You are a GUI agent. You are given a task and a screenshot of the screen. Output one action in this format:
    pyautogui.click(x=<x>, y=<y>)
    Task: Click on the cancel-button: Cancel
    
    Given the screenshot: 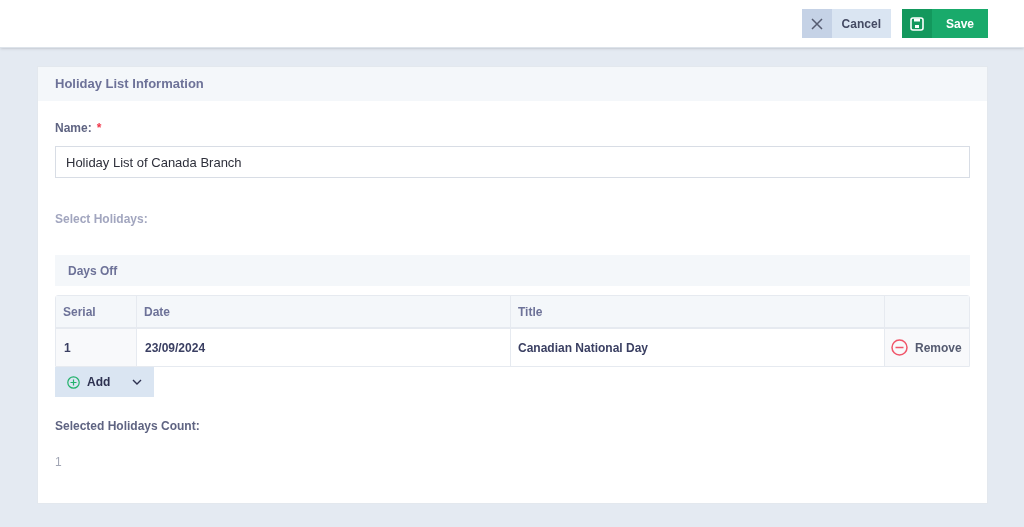 What is the action you would take?
    pyautogui.click(x=846, y=23)
    